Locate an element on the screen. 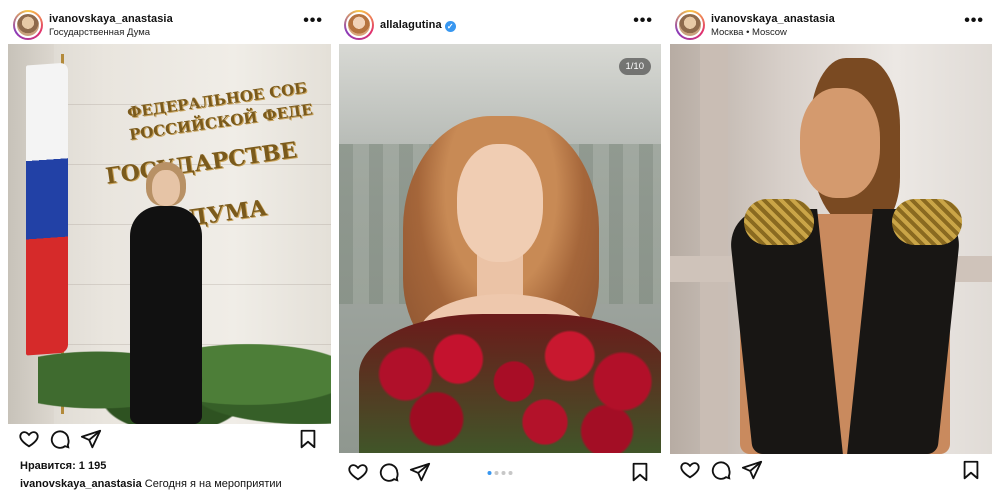 Image resolution: width=1000 pixels, height=501 pixels. location: Москва • Moscow is located at coordinates (749, 32).